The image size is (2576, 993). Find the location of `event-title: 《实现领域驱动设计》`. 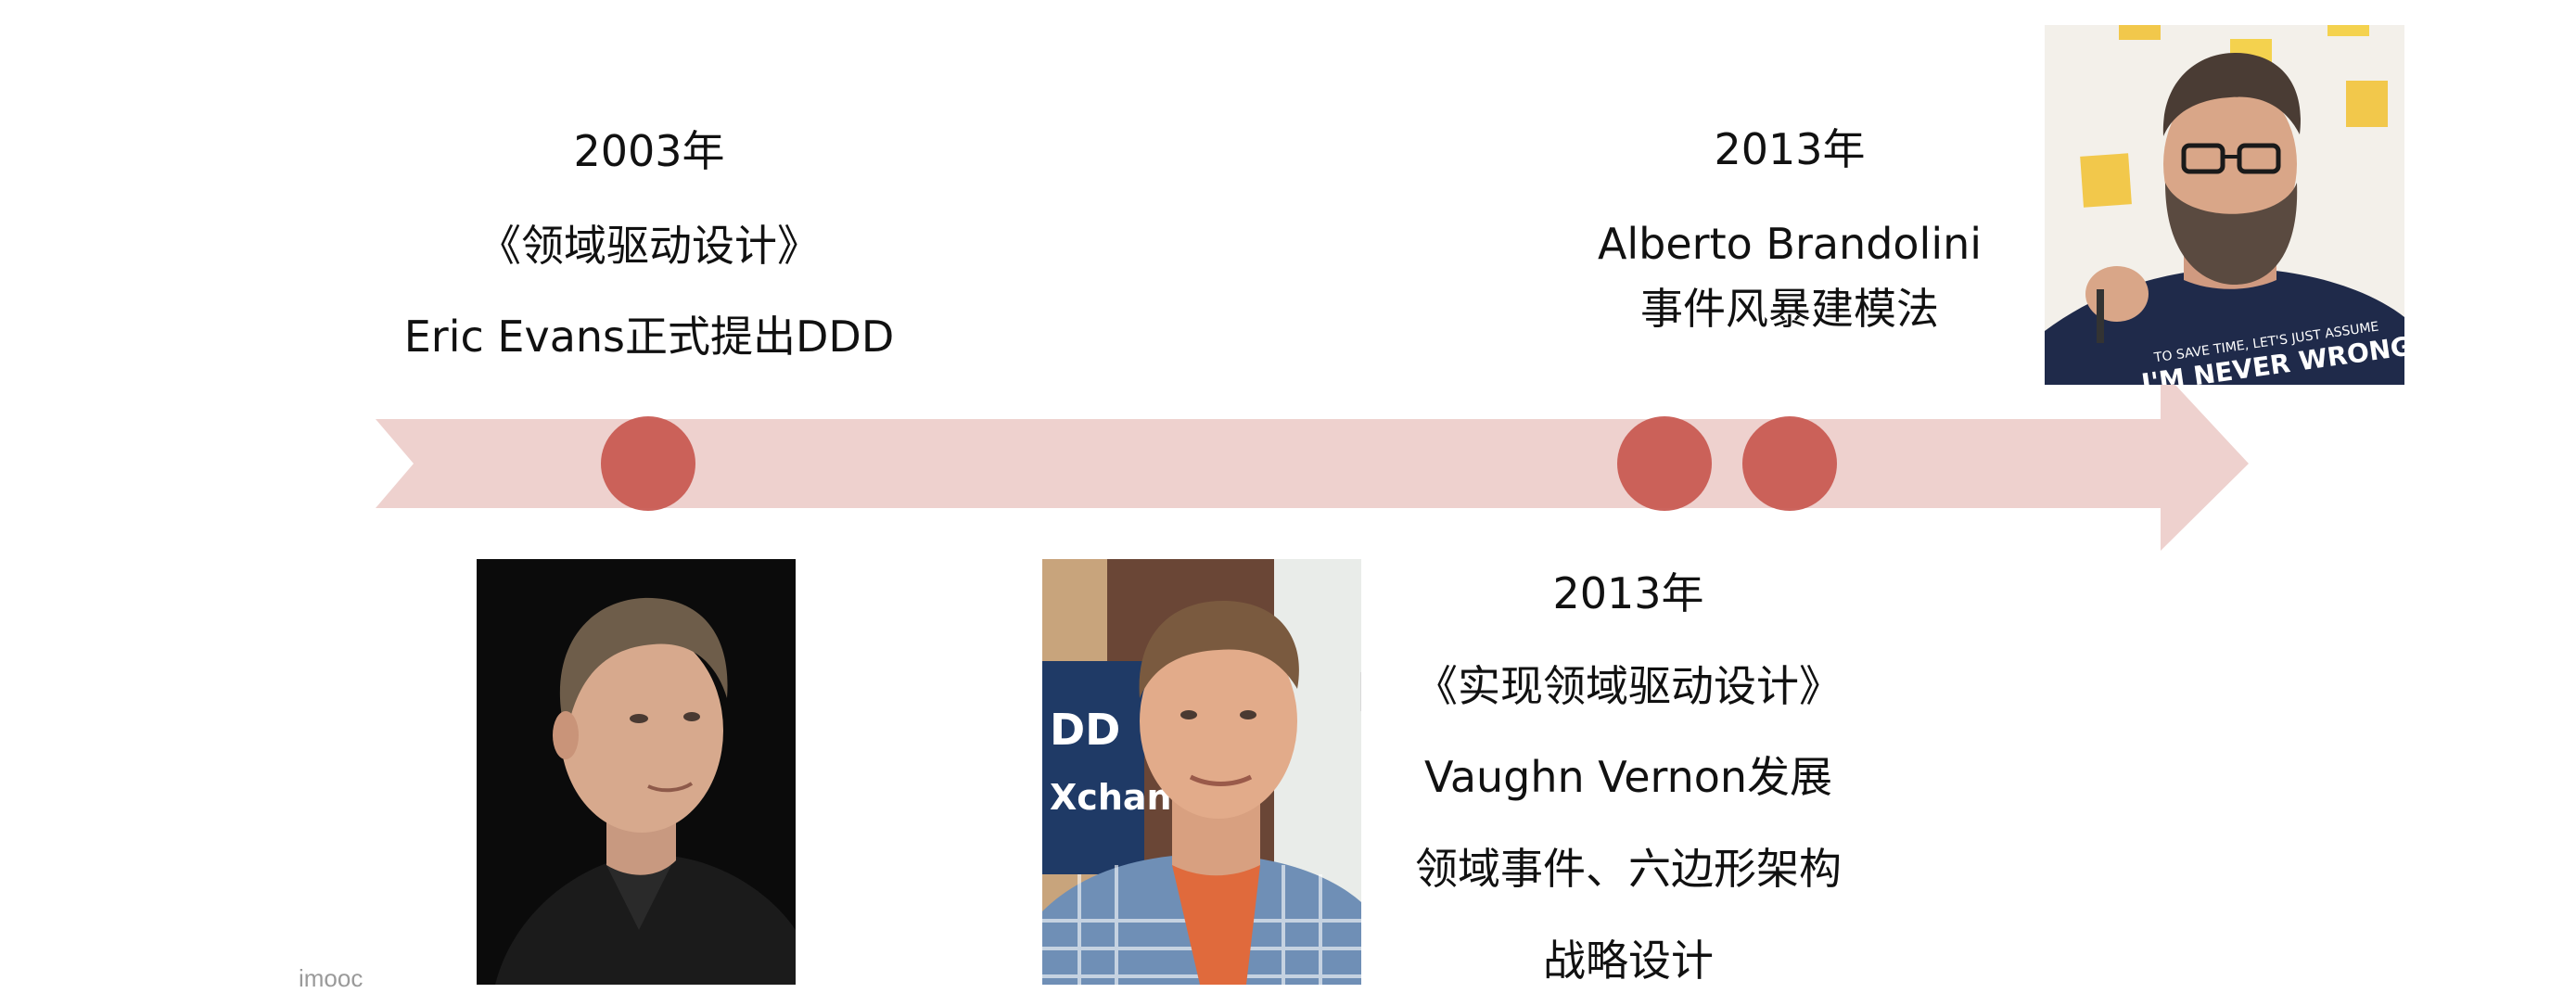

event-title: 《实现领域驱动设计》 is located at coordinates (1628, 686).